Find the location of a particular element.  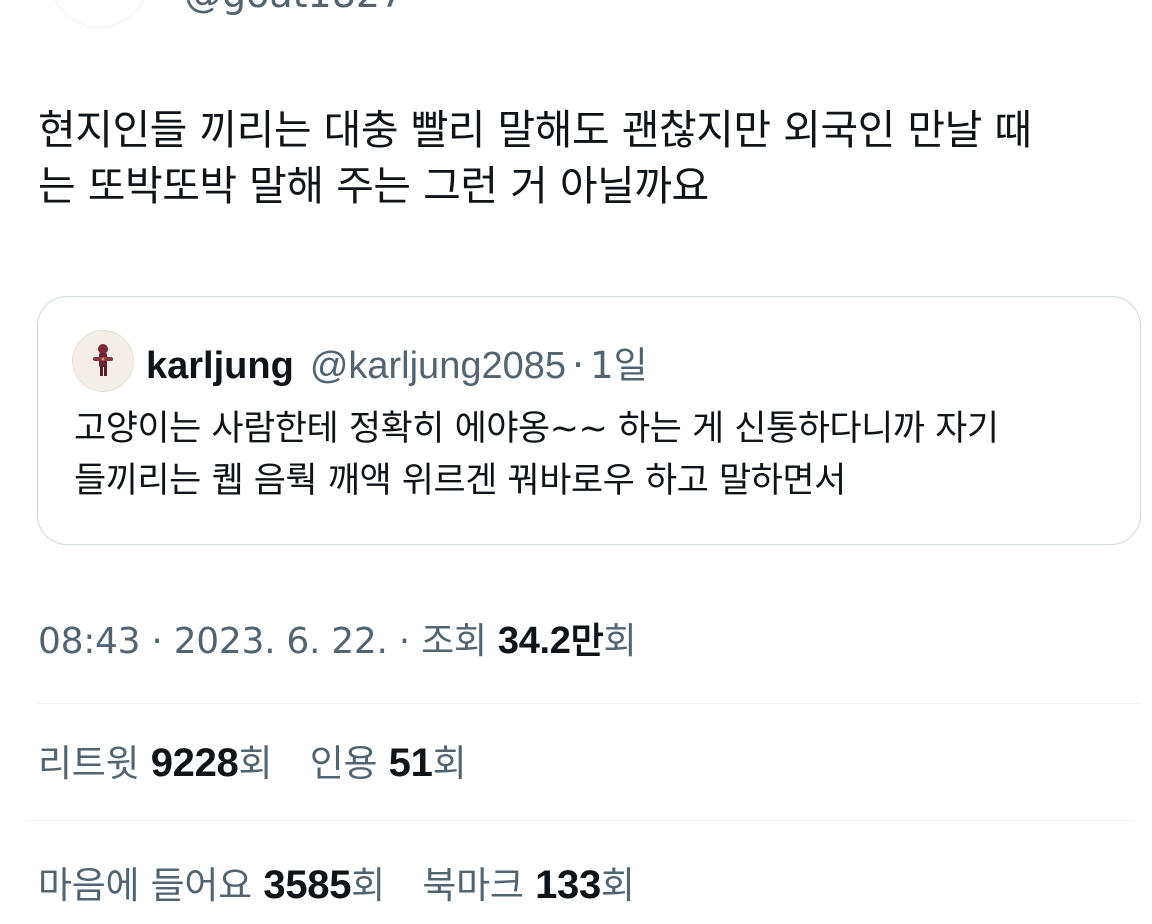

cat-figure-icon is located at coordinates (103, 361).